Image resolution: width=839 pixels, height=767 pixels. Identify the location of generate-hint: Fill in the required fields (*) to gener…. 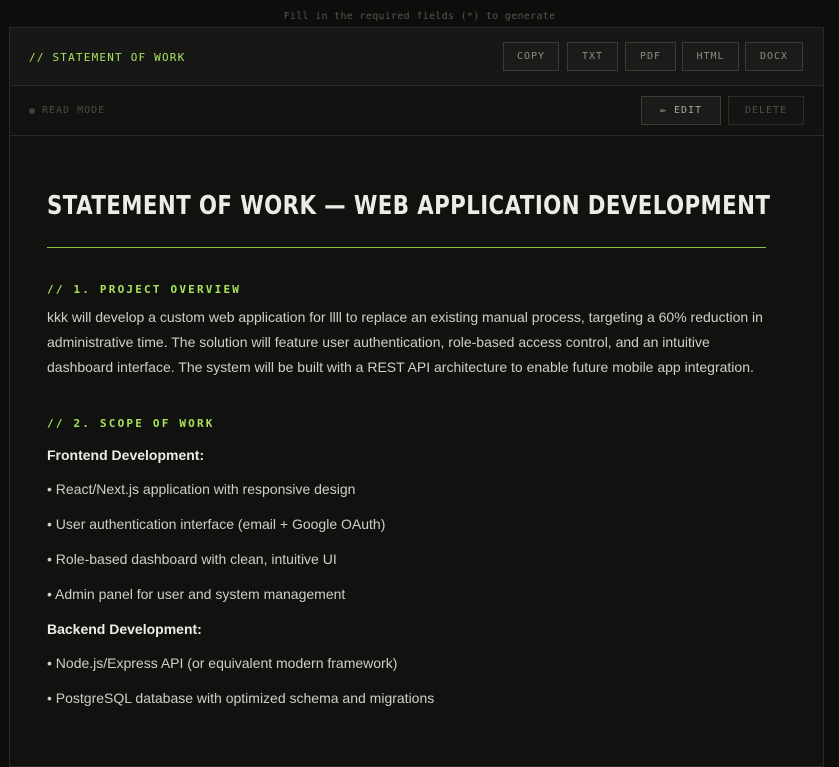
(419, 16).